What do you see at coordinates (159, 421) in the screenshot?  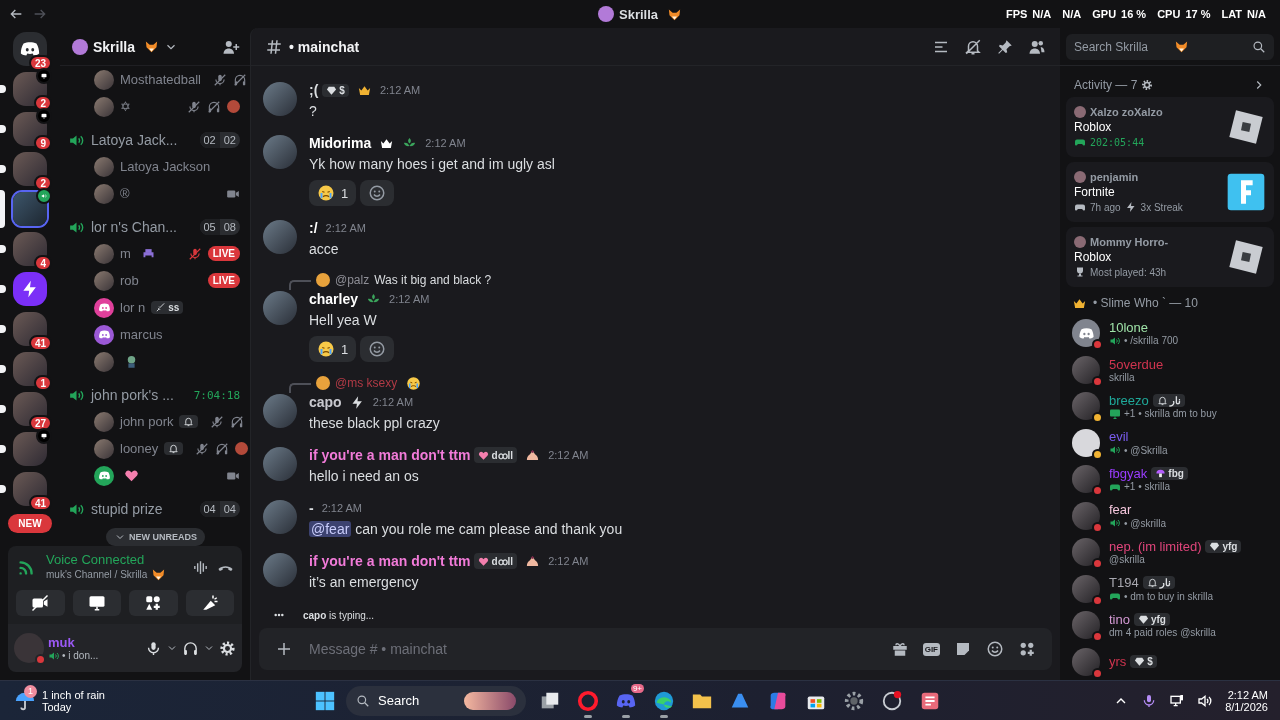 I see `voice-member-row: john pork` at bounding box center [159, 421].